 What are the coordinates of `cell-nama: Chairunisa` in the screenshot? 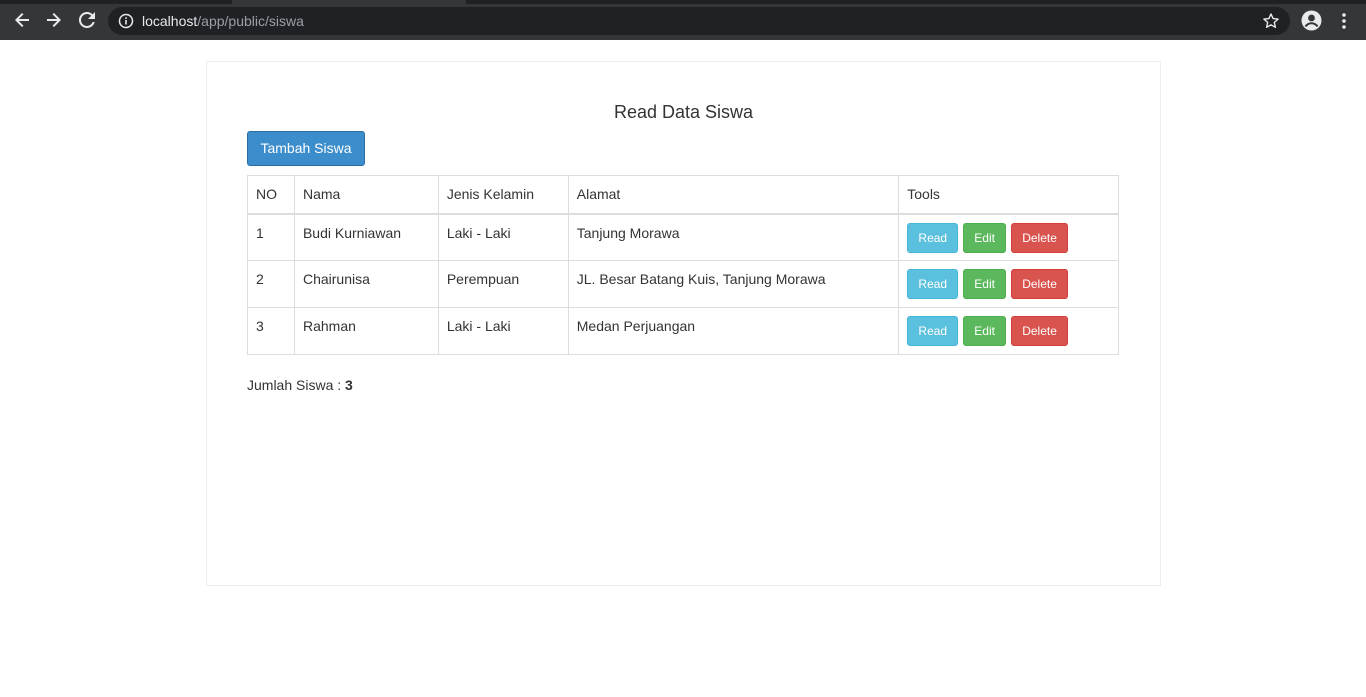 It's located at (366, 284).